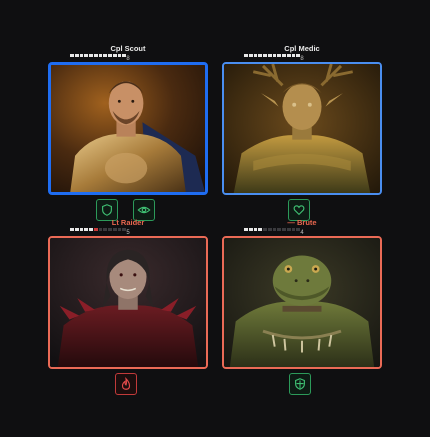  Describe the element at coordinates (302, 48) in the screenshot. I see `unit-name: Cpl Medic` at that location.